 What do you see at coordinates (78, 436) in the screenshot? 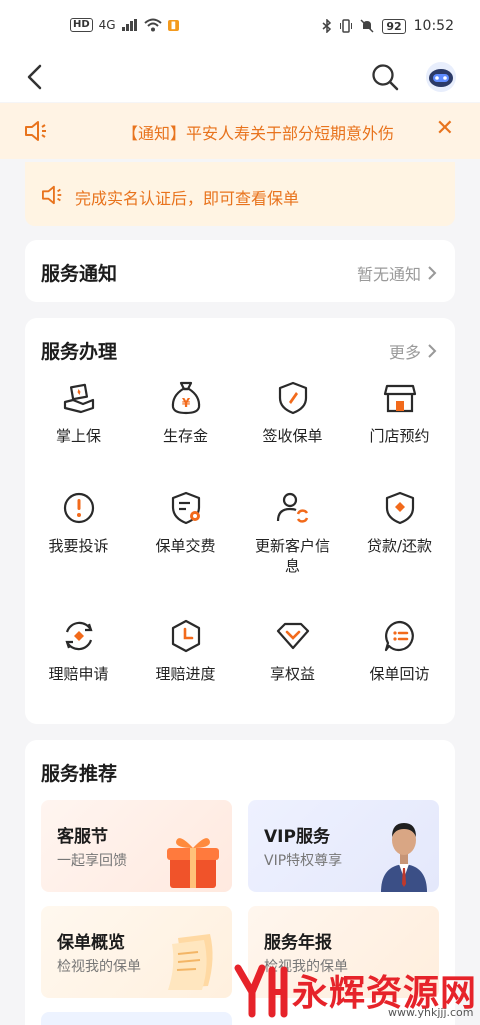
I see `service-label: 掌上保` at bounding box center [78, 436].